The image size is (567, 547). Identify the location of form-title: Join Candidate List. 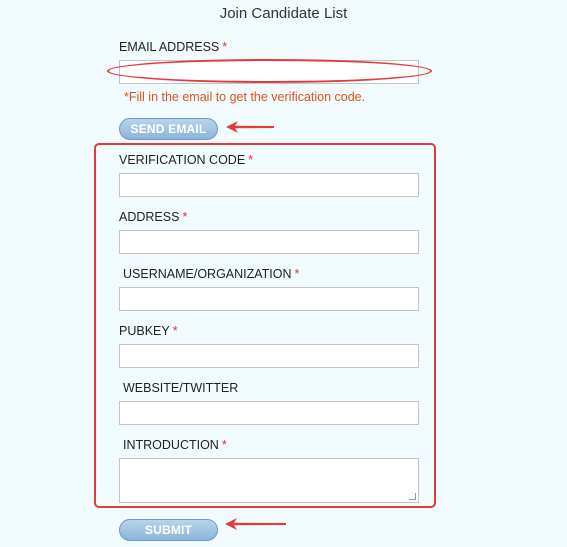
(283, 13).